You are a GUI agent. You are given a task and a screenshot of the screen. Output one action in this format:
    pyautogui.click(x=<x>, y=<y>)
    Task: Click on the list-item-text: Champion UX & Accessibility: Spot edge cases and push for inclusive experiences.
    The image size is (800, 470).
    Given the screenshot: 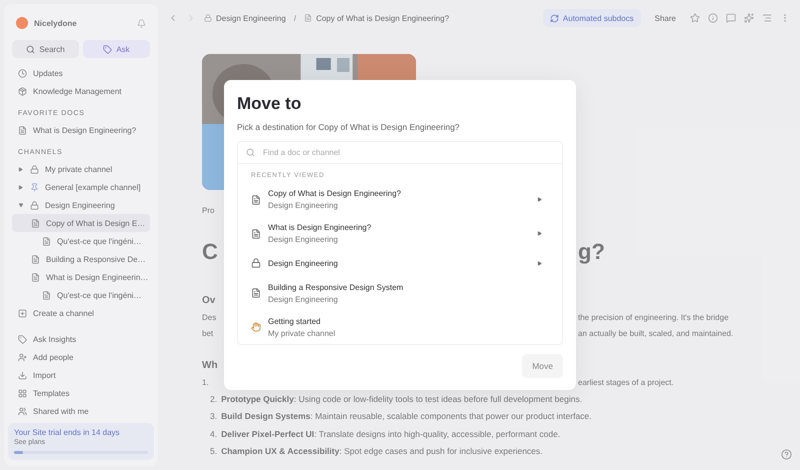 What is the action you would take?
    pyautogui.click(x=382, y=451)
    